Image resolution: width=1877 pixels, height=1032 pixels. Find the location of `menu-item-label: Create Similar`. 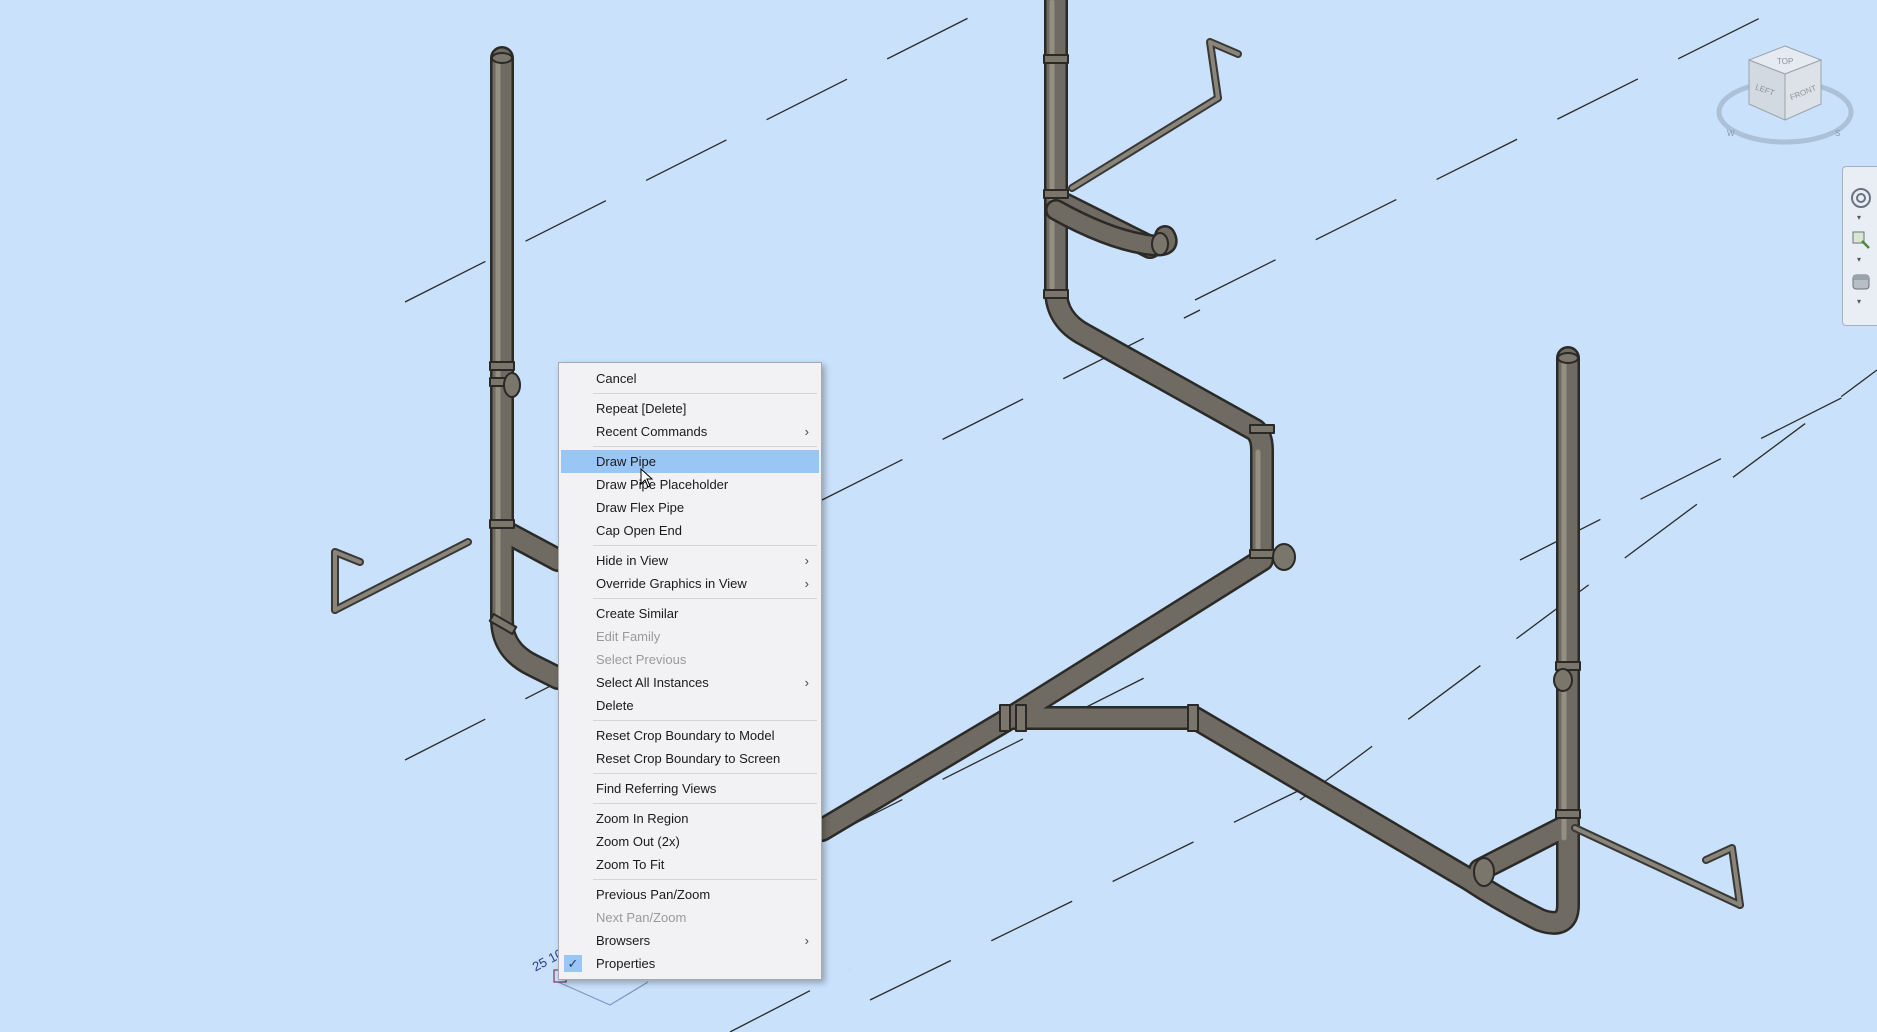

menu-item-label: Create Similar is located at coordinates (637, 613).